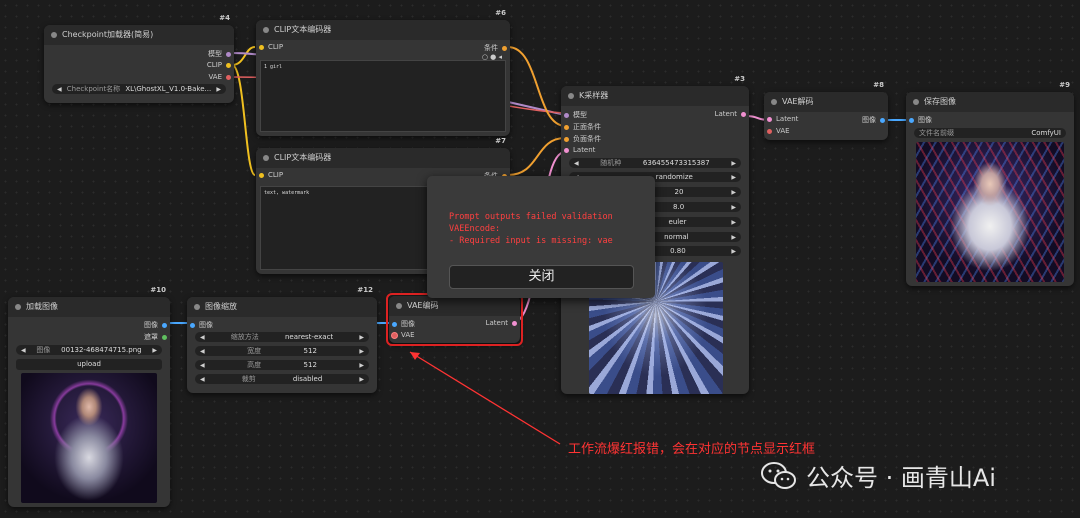  What do you see at coordinates (383, 96) in the screenshot?
I see `prompt-textarea: 1 girl` at bounding box center [383, 96].